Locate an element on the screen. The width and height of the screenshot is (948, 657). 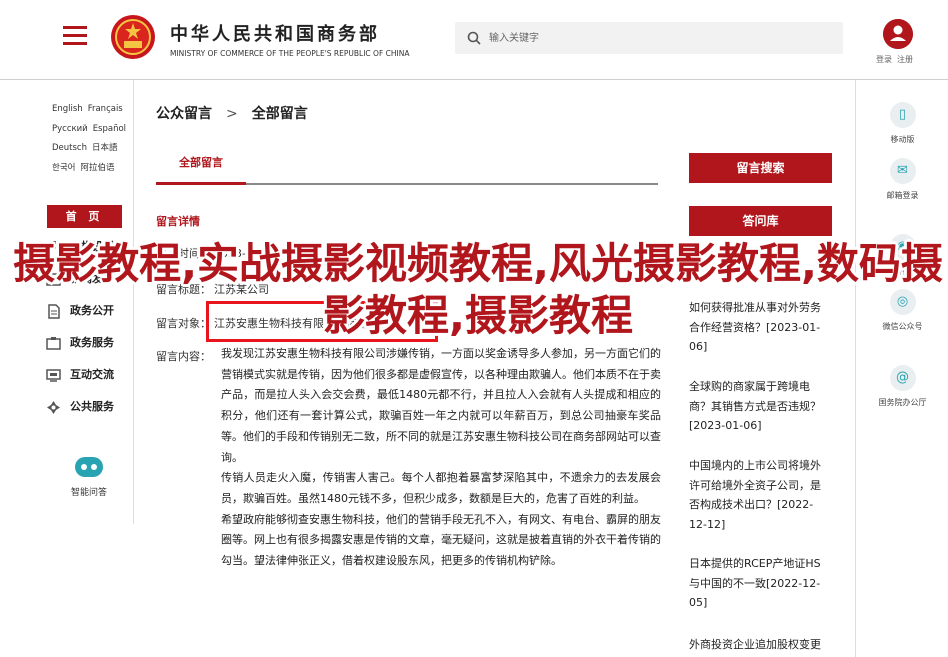
lang-link: 日本語 is located at coordinates (105, 148).